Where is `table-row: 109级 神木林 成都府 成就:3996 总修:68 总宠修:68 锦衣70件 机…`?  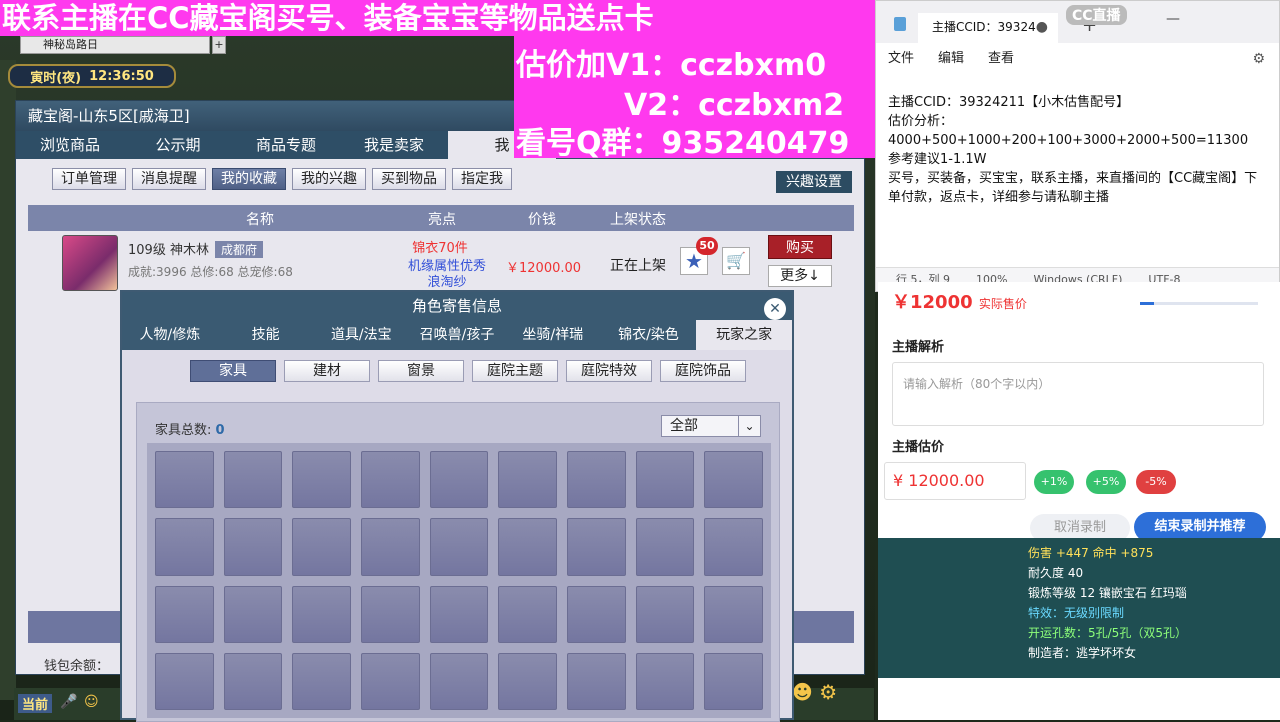 table-row: 109级 神木林 成都府 成就:3996 总修:68 总宠修:68 锦衣70件 机… is located at coordinates (441, 261).